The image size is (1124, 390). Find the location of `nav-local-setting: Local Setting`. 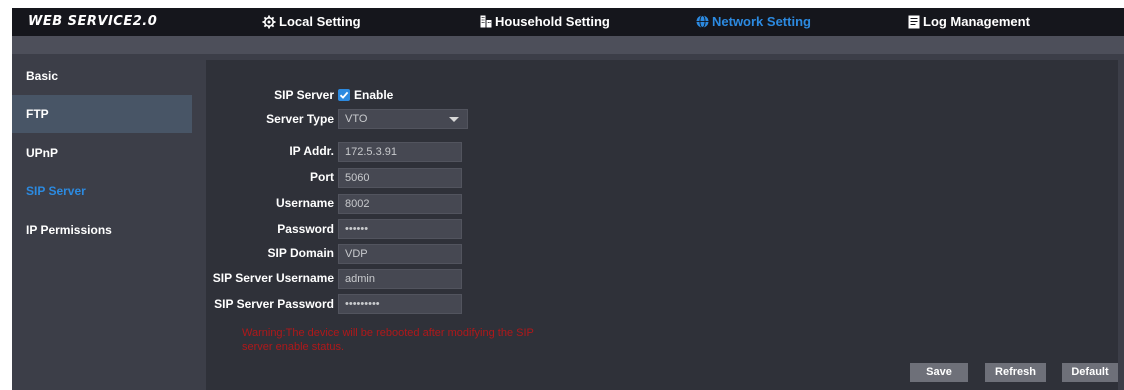

nav-local-setting: Local Setting is located at coordinates (311, 21).